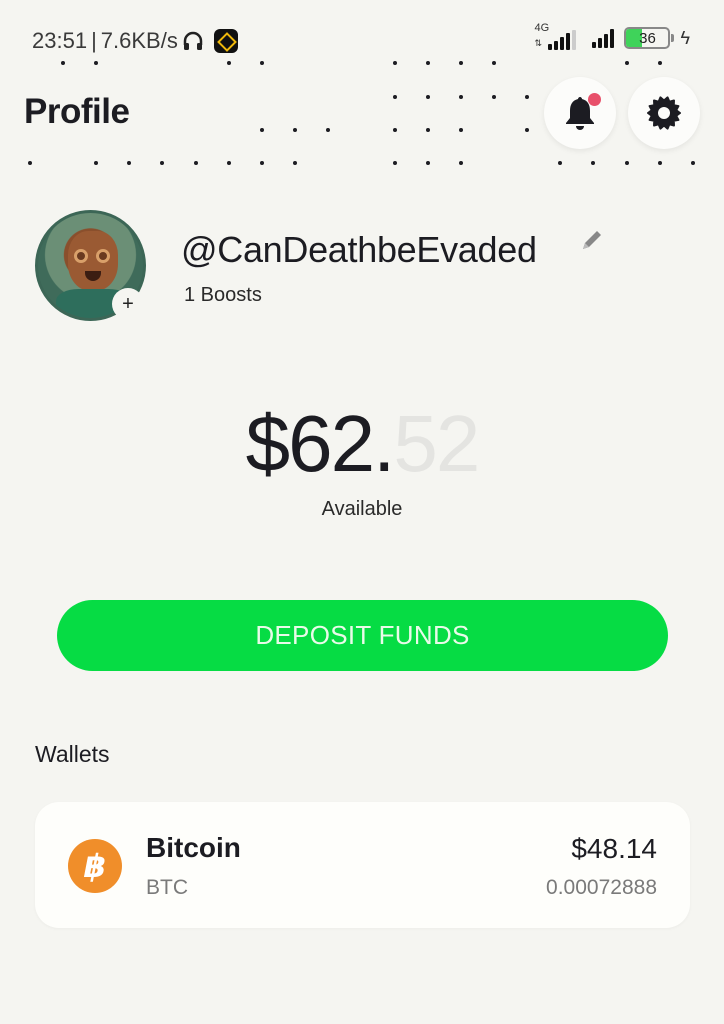  Describe the element at coordinates (362, 865) in the screenshot. I see `wallet-item-bitcoin: ฿ Bitcoin BTC $48.14 0.00072888` at that location.